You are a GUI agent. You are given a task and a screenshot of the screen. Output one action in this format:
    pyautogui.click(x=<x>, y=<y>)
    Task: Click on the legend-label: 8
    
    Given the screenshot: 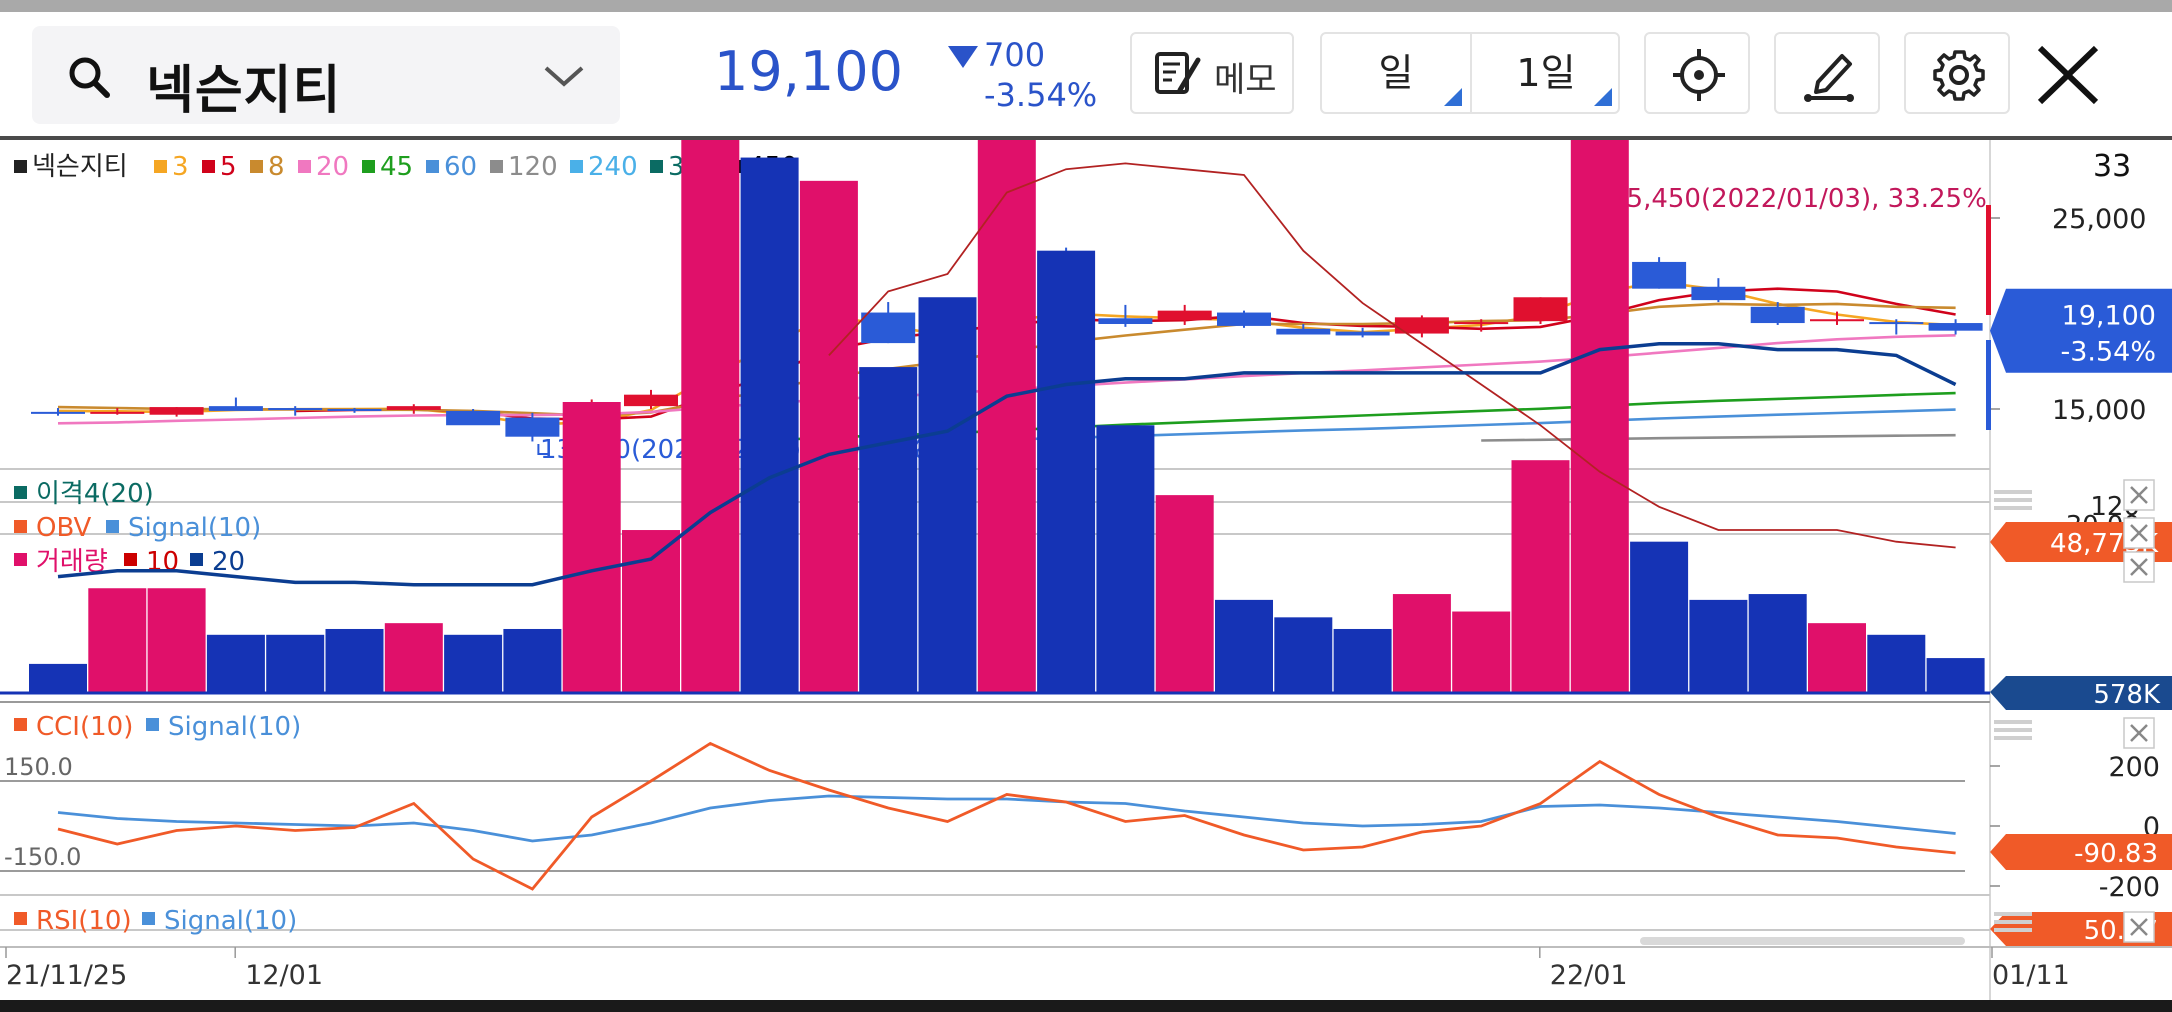 What is the action you would take?
    pyautogui.click(x=276, y=167)
    